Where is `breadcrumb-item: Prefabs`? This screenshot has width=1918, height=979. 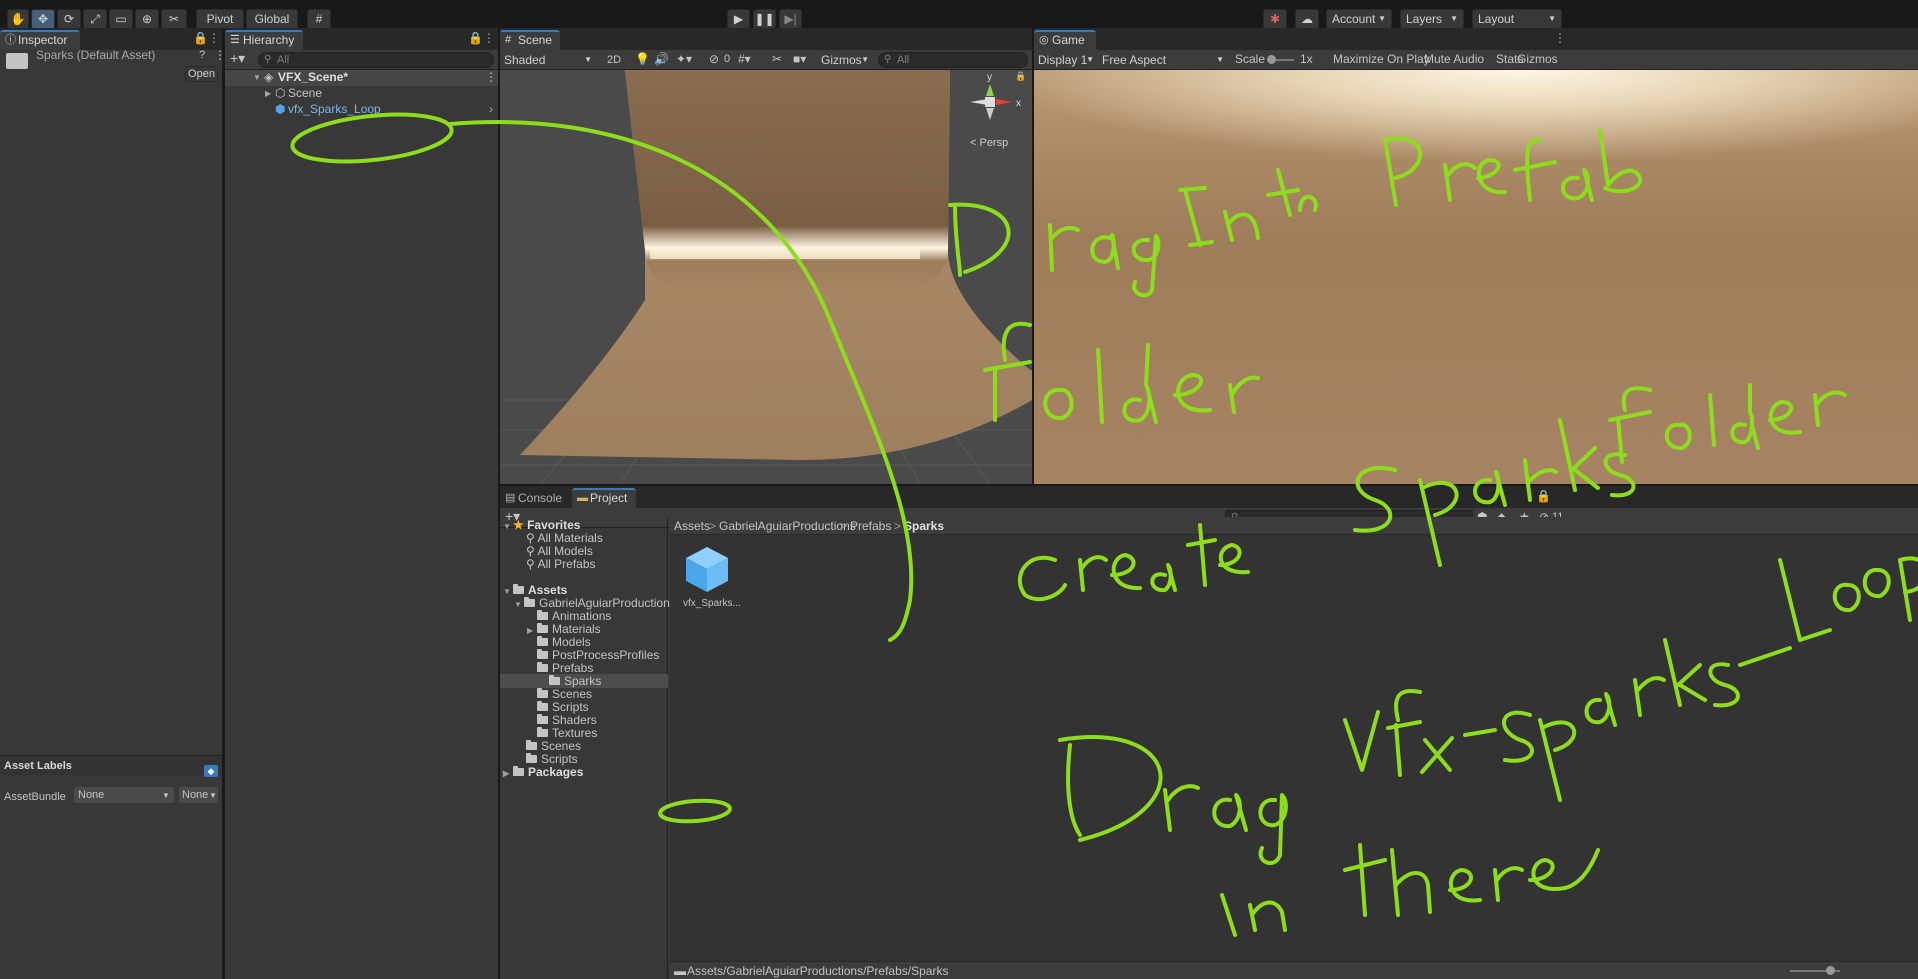
breadcrumb-item: Prefabs is located at coordinates (870, 526).